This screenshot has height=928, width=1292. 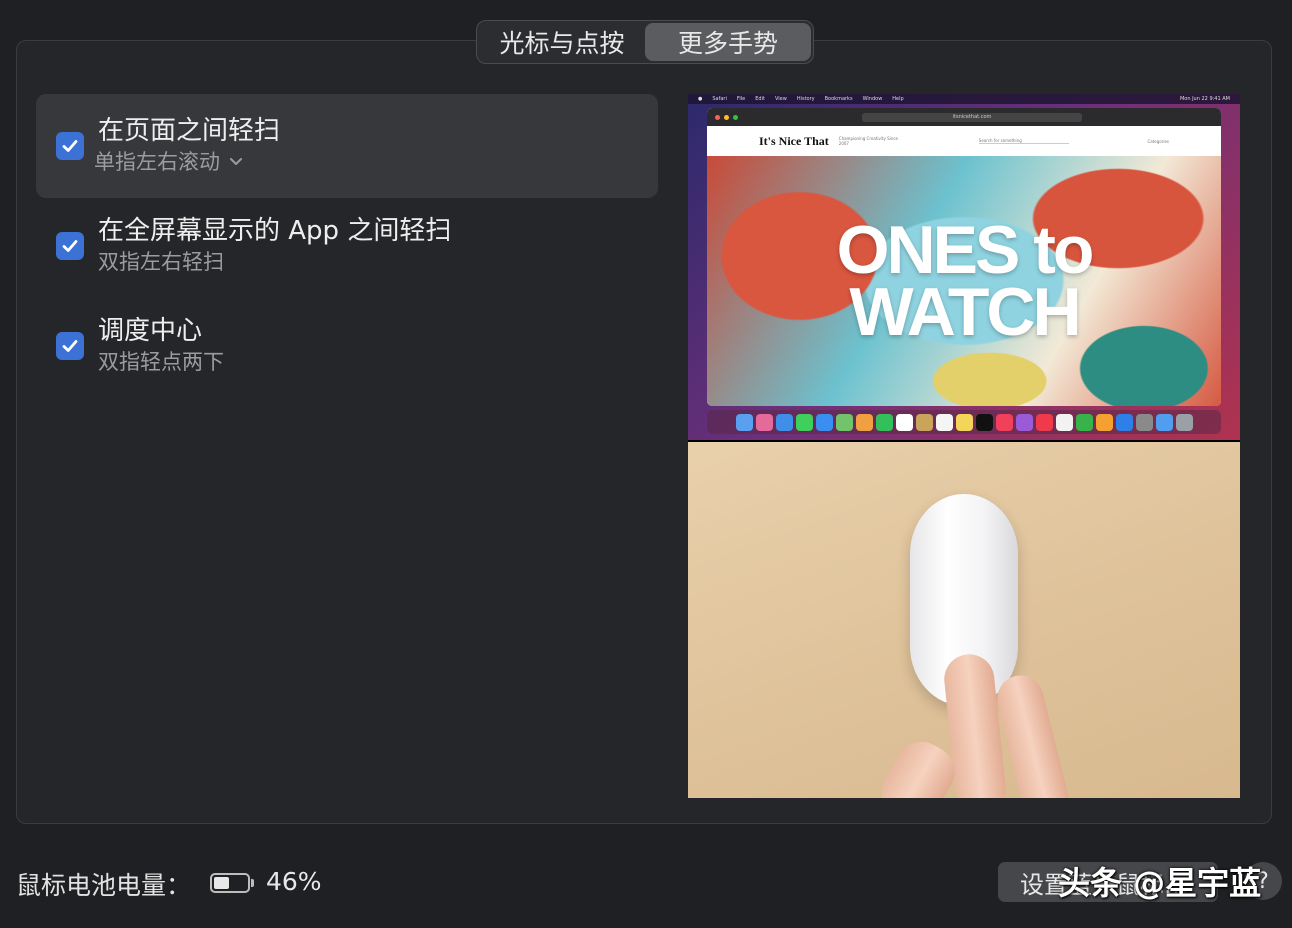 What do you see at coordinates (347, 248) in the screenshot?
I see `gesture-row-swipe-between-apps: 在全屏幕显示的 App 之间轻扫 双指左右轻扫` at bounding box center [347, 248].